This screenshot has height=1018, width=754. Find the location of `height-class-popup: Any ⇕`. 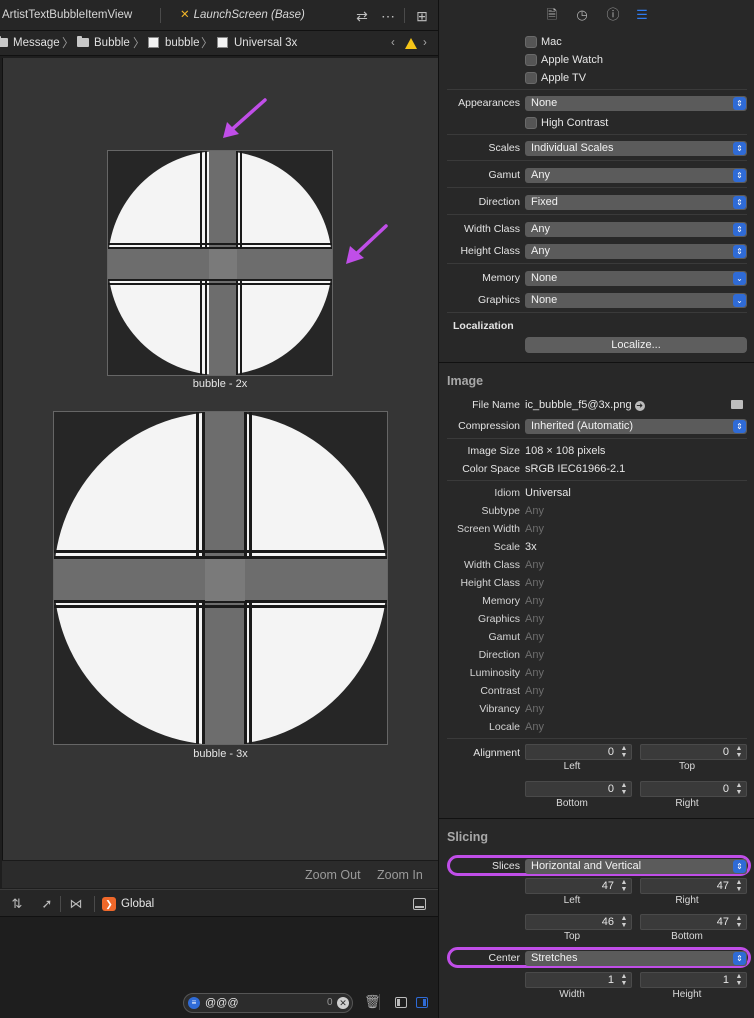

height-class-popup: Any ⇕ is located at coordinates (636, 251).